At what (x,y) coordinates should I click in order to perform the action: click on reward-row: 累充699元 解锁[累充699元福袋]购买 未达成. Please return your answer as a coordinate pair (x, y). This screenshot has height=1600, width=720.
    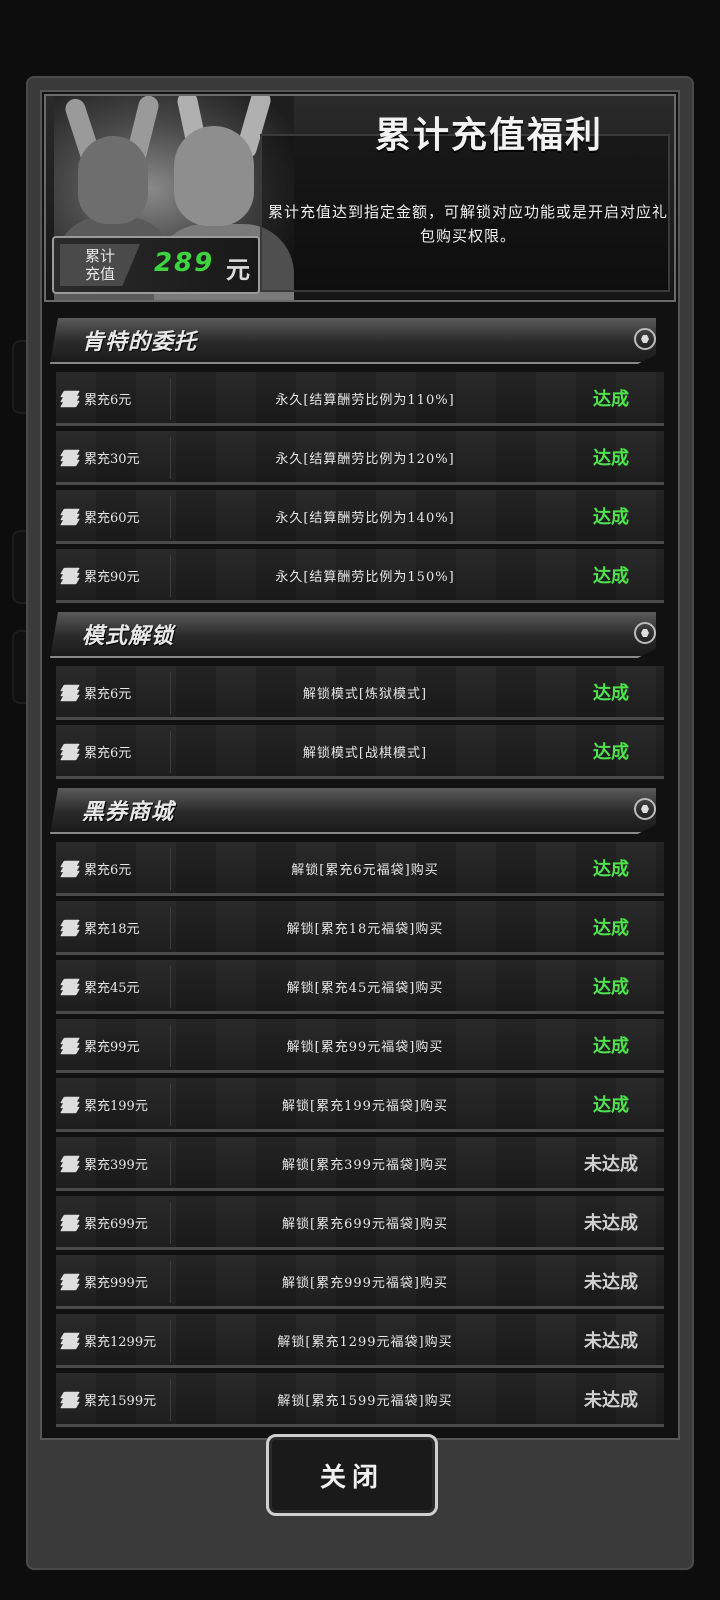
    Looking at the image, I should click on (360, 1223).